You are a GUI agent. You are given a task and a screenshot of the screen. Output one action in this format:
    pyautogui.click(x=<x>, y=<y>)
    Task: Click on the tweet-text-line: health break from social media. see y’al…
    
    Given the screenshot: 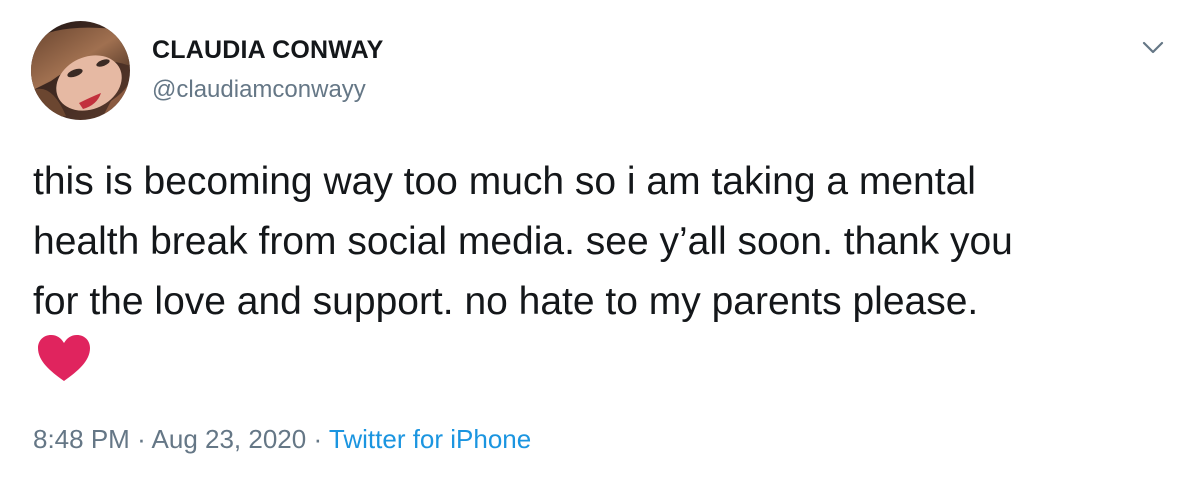 What is the action you would take?
    pyautogui.click(x=523, y=241)
    